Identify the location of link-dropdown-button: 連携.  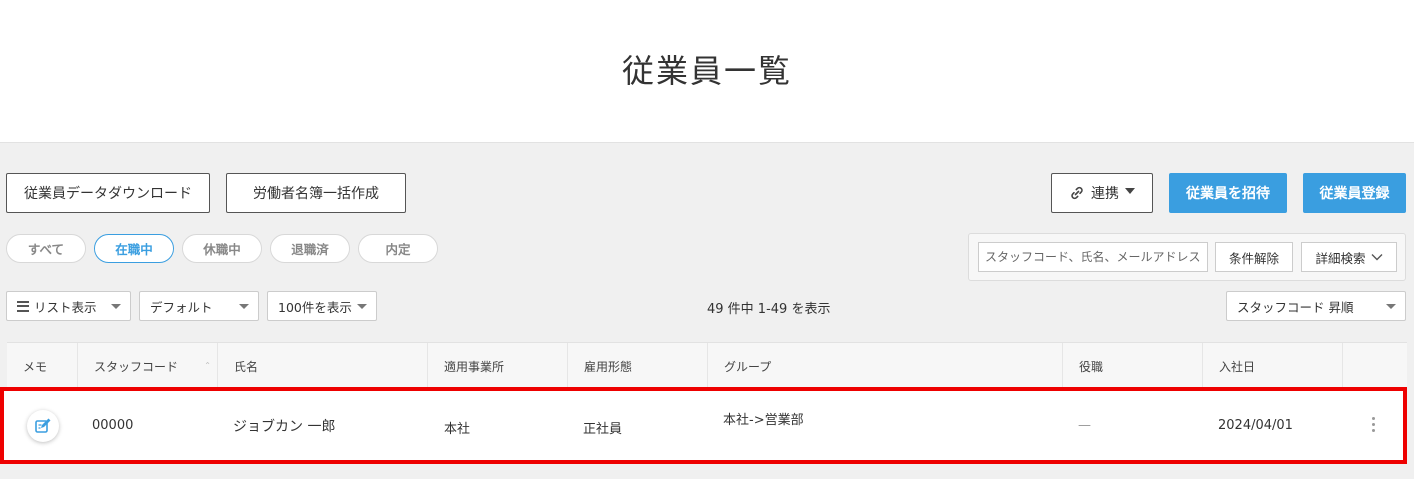
(1102, 193).